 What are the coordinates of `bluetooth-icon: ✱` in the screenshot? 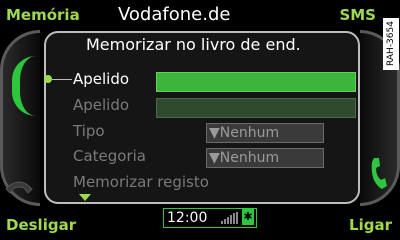 It's located at (248, 217).